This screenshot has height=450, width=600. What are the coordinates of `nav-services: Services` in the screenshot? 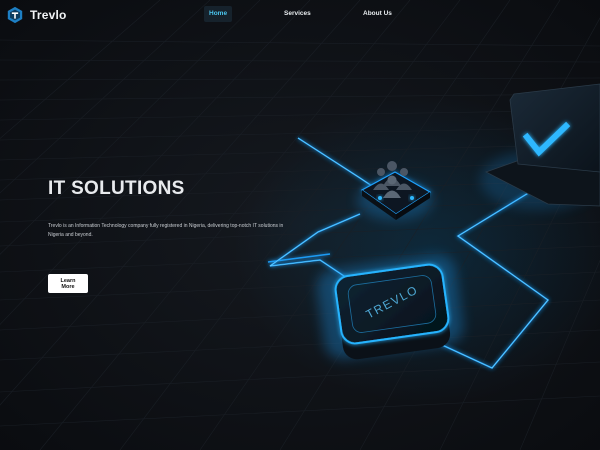 It's located at (297, 14).